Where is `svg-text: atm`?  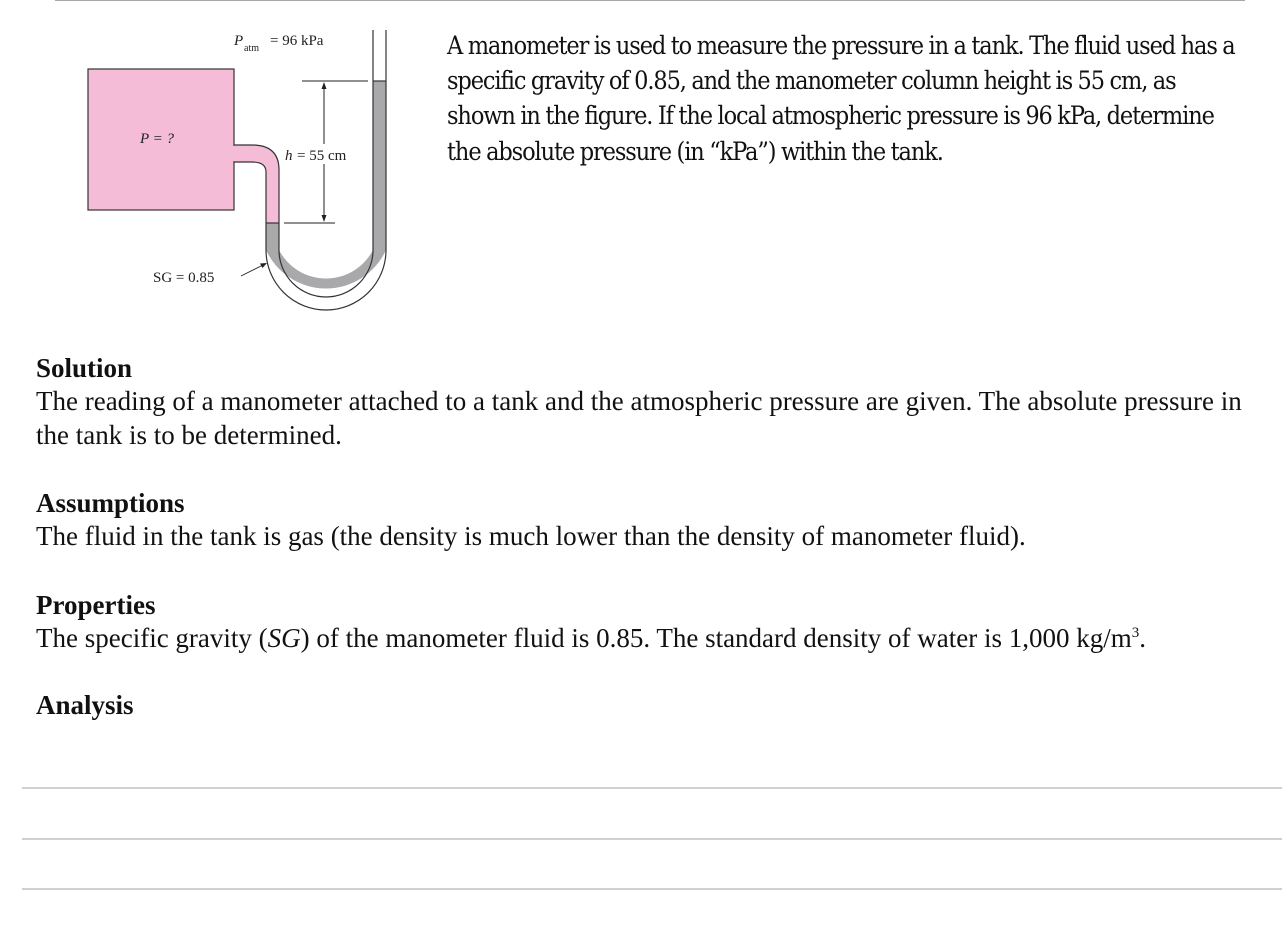 svg-text: atm is located at coordinates (251, 48).